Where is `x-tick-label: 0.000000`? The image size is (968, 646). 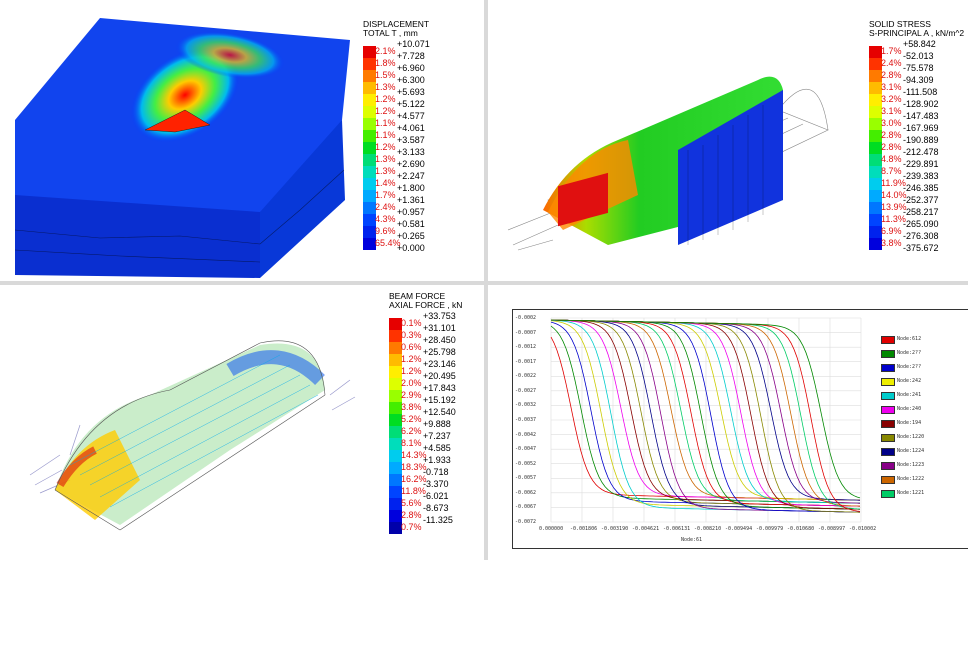
x-tick-label: 0.000000 is located at coordinates (551, 529).